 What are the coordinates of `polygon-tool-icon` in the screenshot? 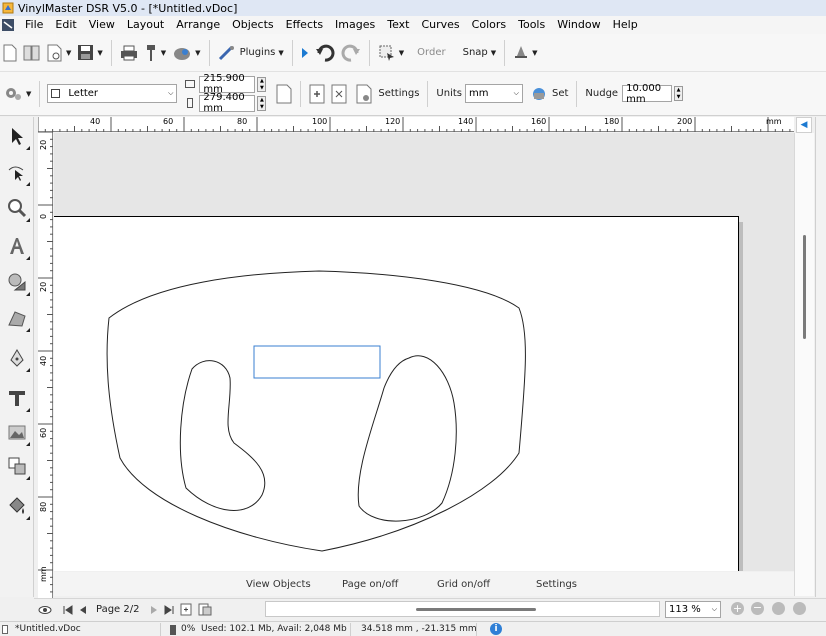 It's located at (17, 318).